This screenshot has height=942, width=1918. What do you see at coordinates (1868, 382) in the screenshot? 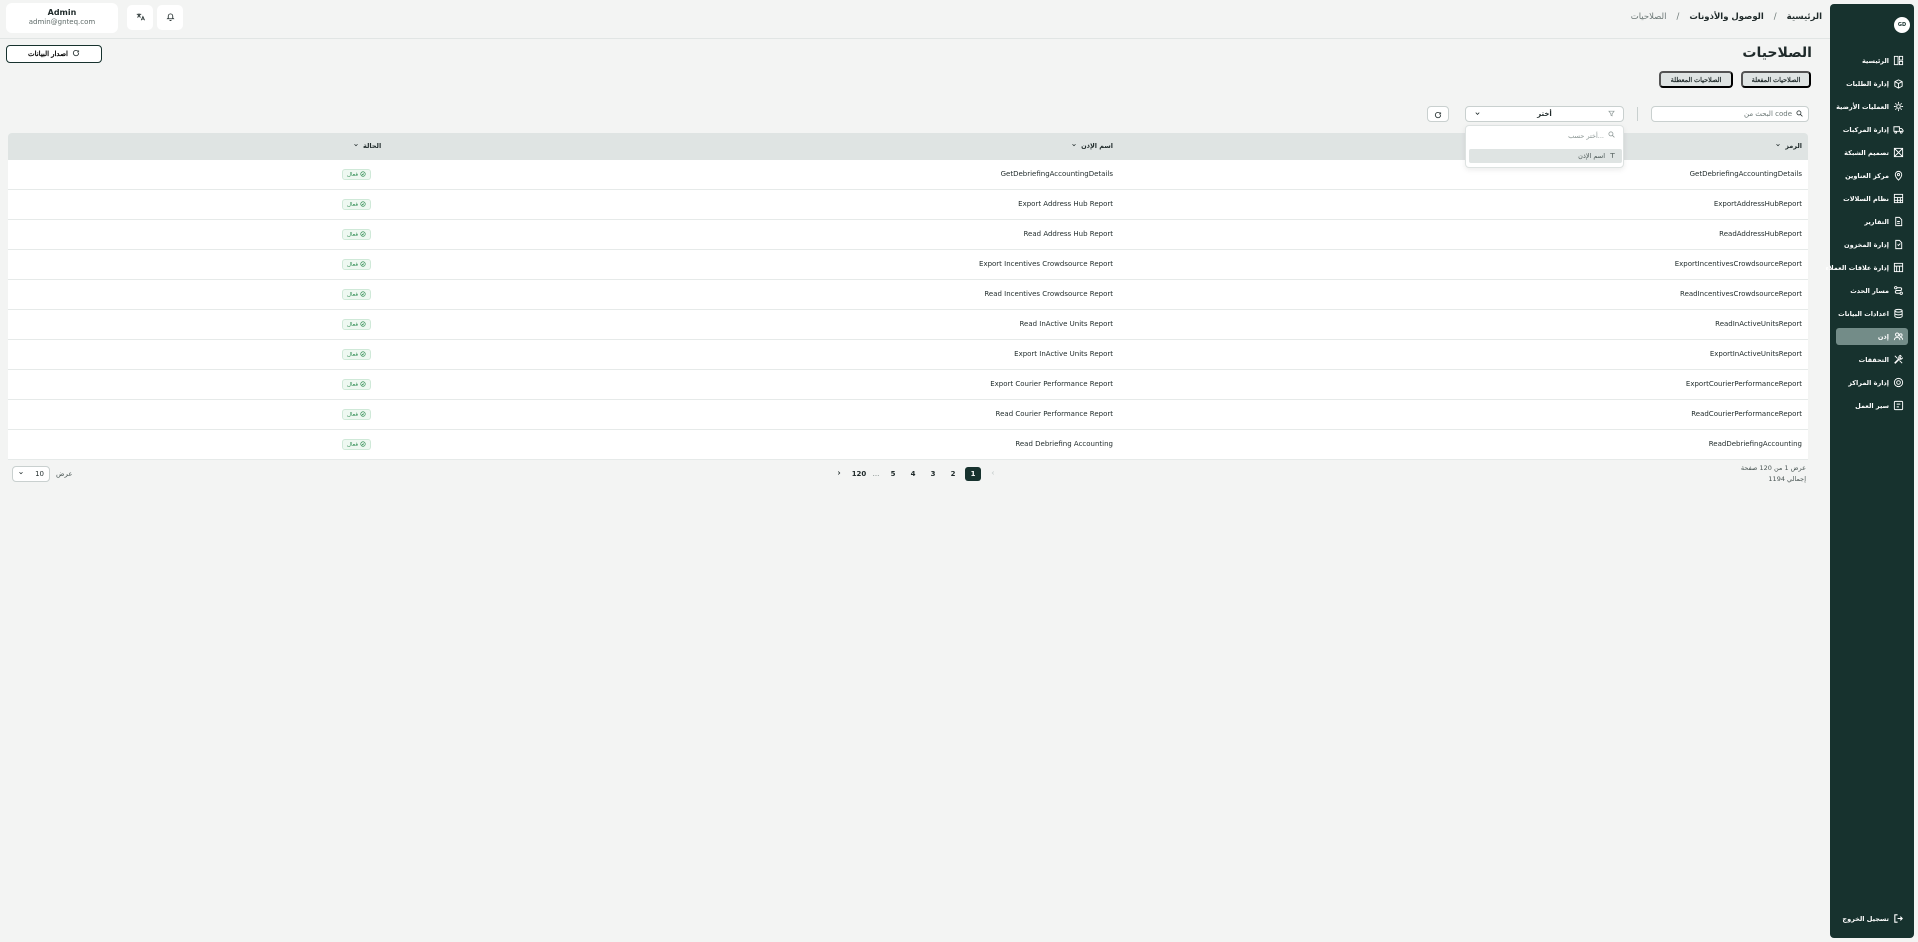
I see `sidebar-item-label: إدارة المراكز` at bounding box center [1868, 382].